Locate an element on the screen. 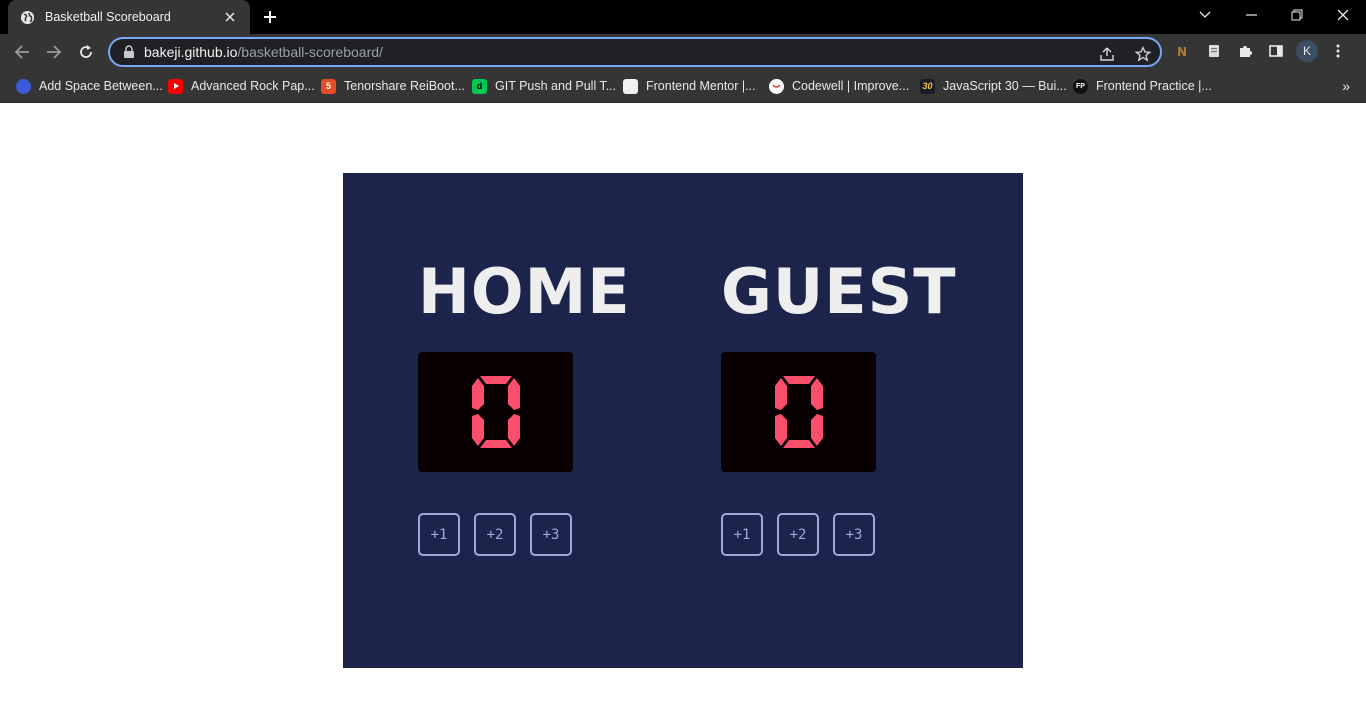 The width and height of the screenshot is (1366, 728). reload-icon is located at coordinates (86, 52).